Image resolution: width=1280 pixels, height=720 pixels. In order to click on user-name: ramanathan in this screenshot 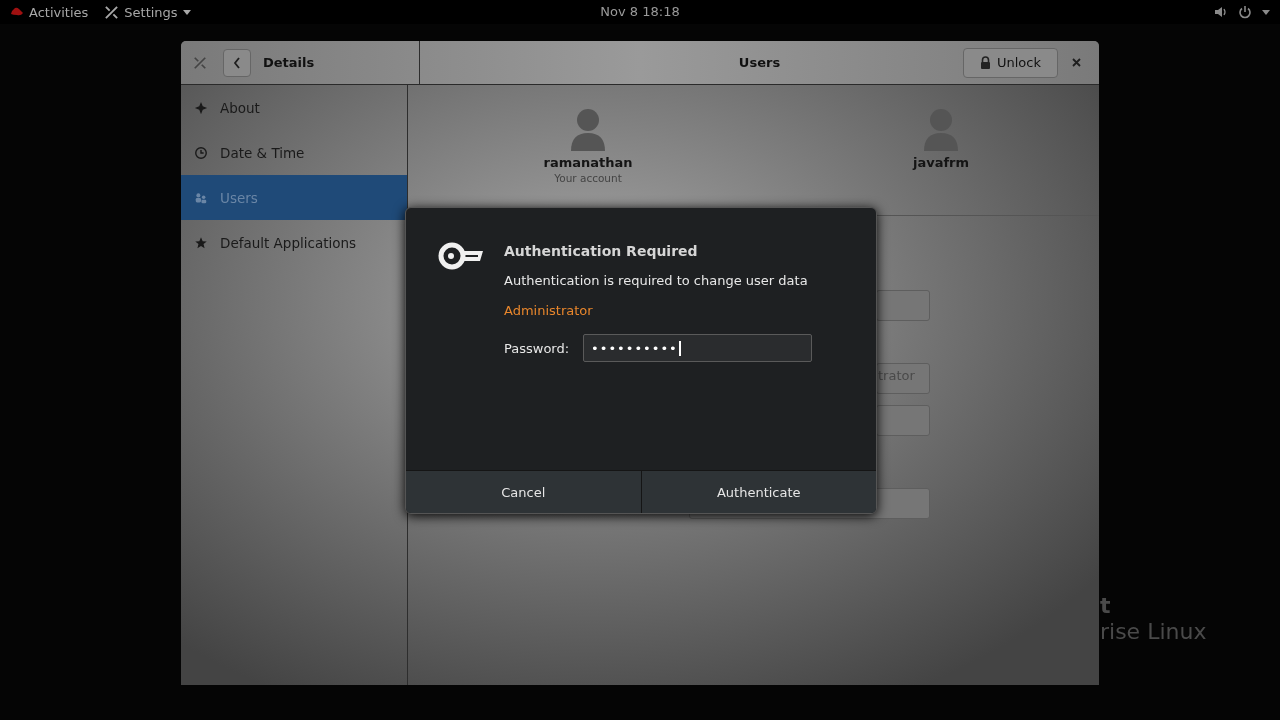, I will do `click(588, 162)`.